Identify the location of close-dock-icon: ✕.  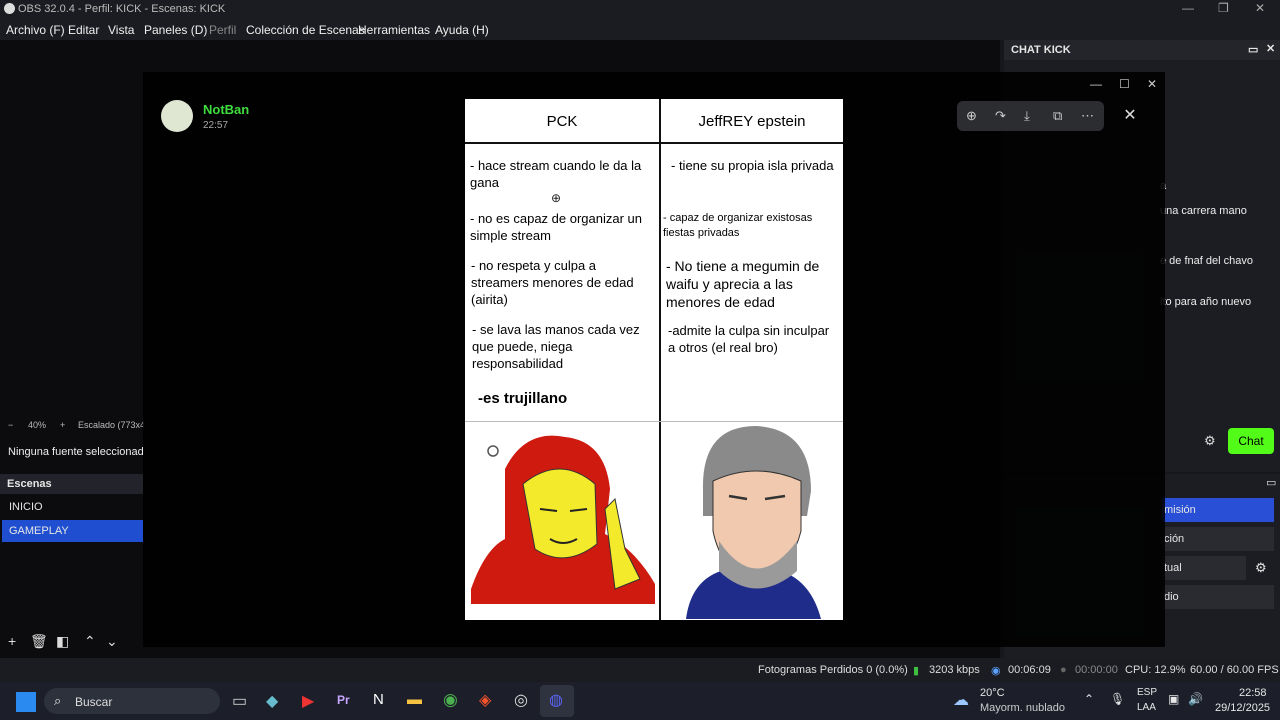
(1270, 48).